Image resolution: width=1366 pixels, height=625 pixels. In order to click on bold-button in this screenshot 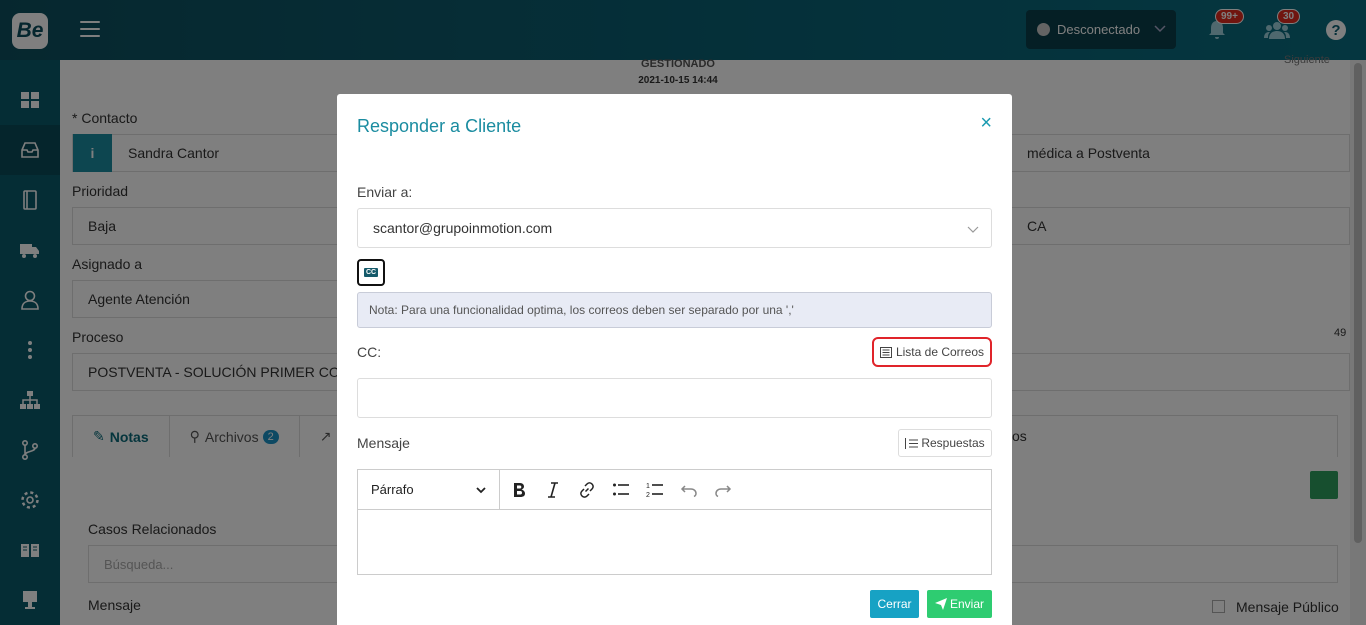, I will do `click(519, 490)`.